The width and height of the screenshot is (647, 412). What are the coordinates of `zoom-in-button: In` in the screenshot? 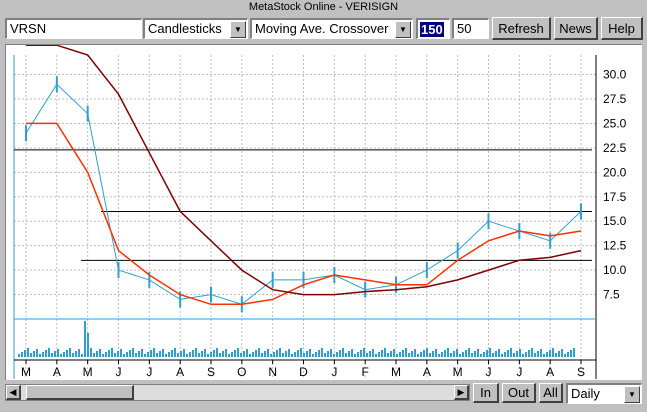 It's located at (486, 393).